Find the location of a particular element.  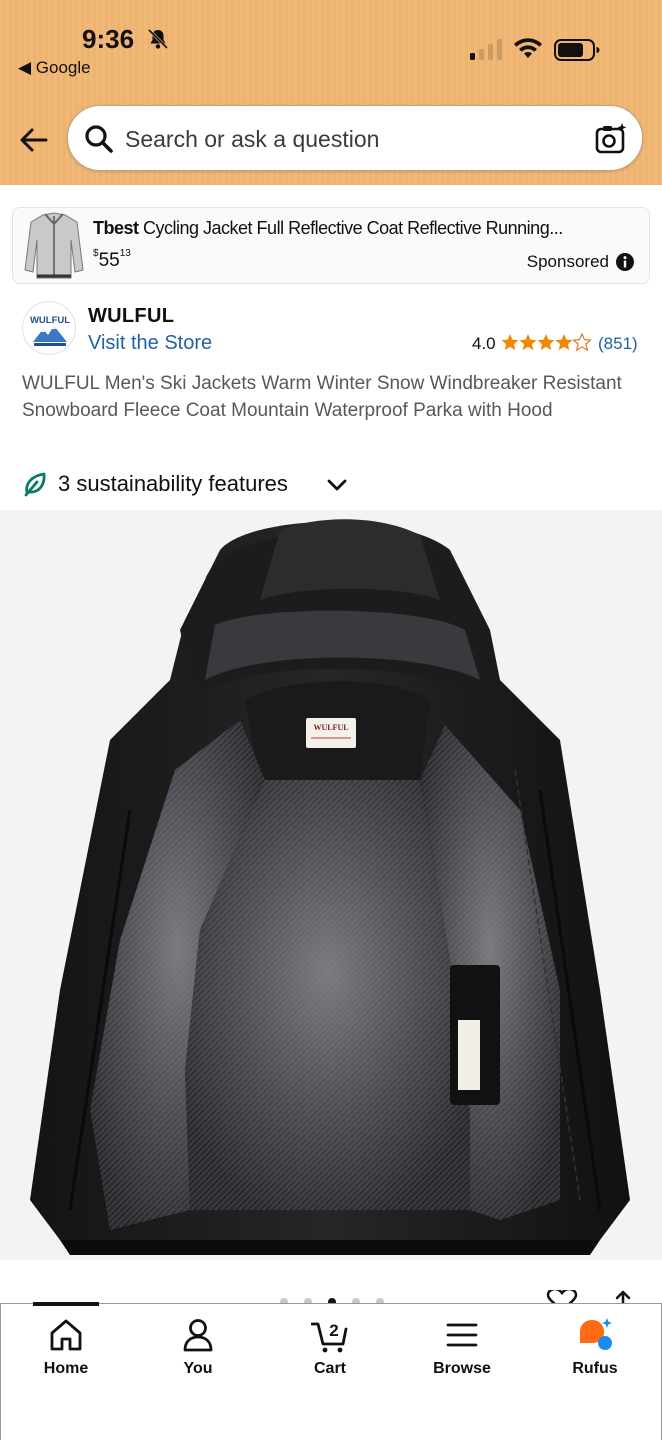

nav-home: Home is located at coordinates (66, 1351).